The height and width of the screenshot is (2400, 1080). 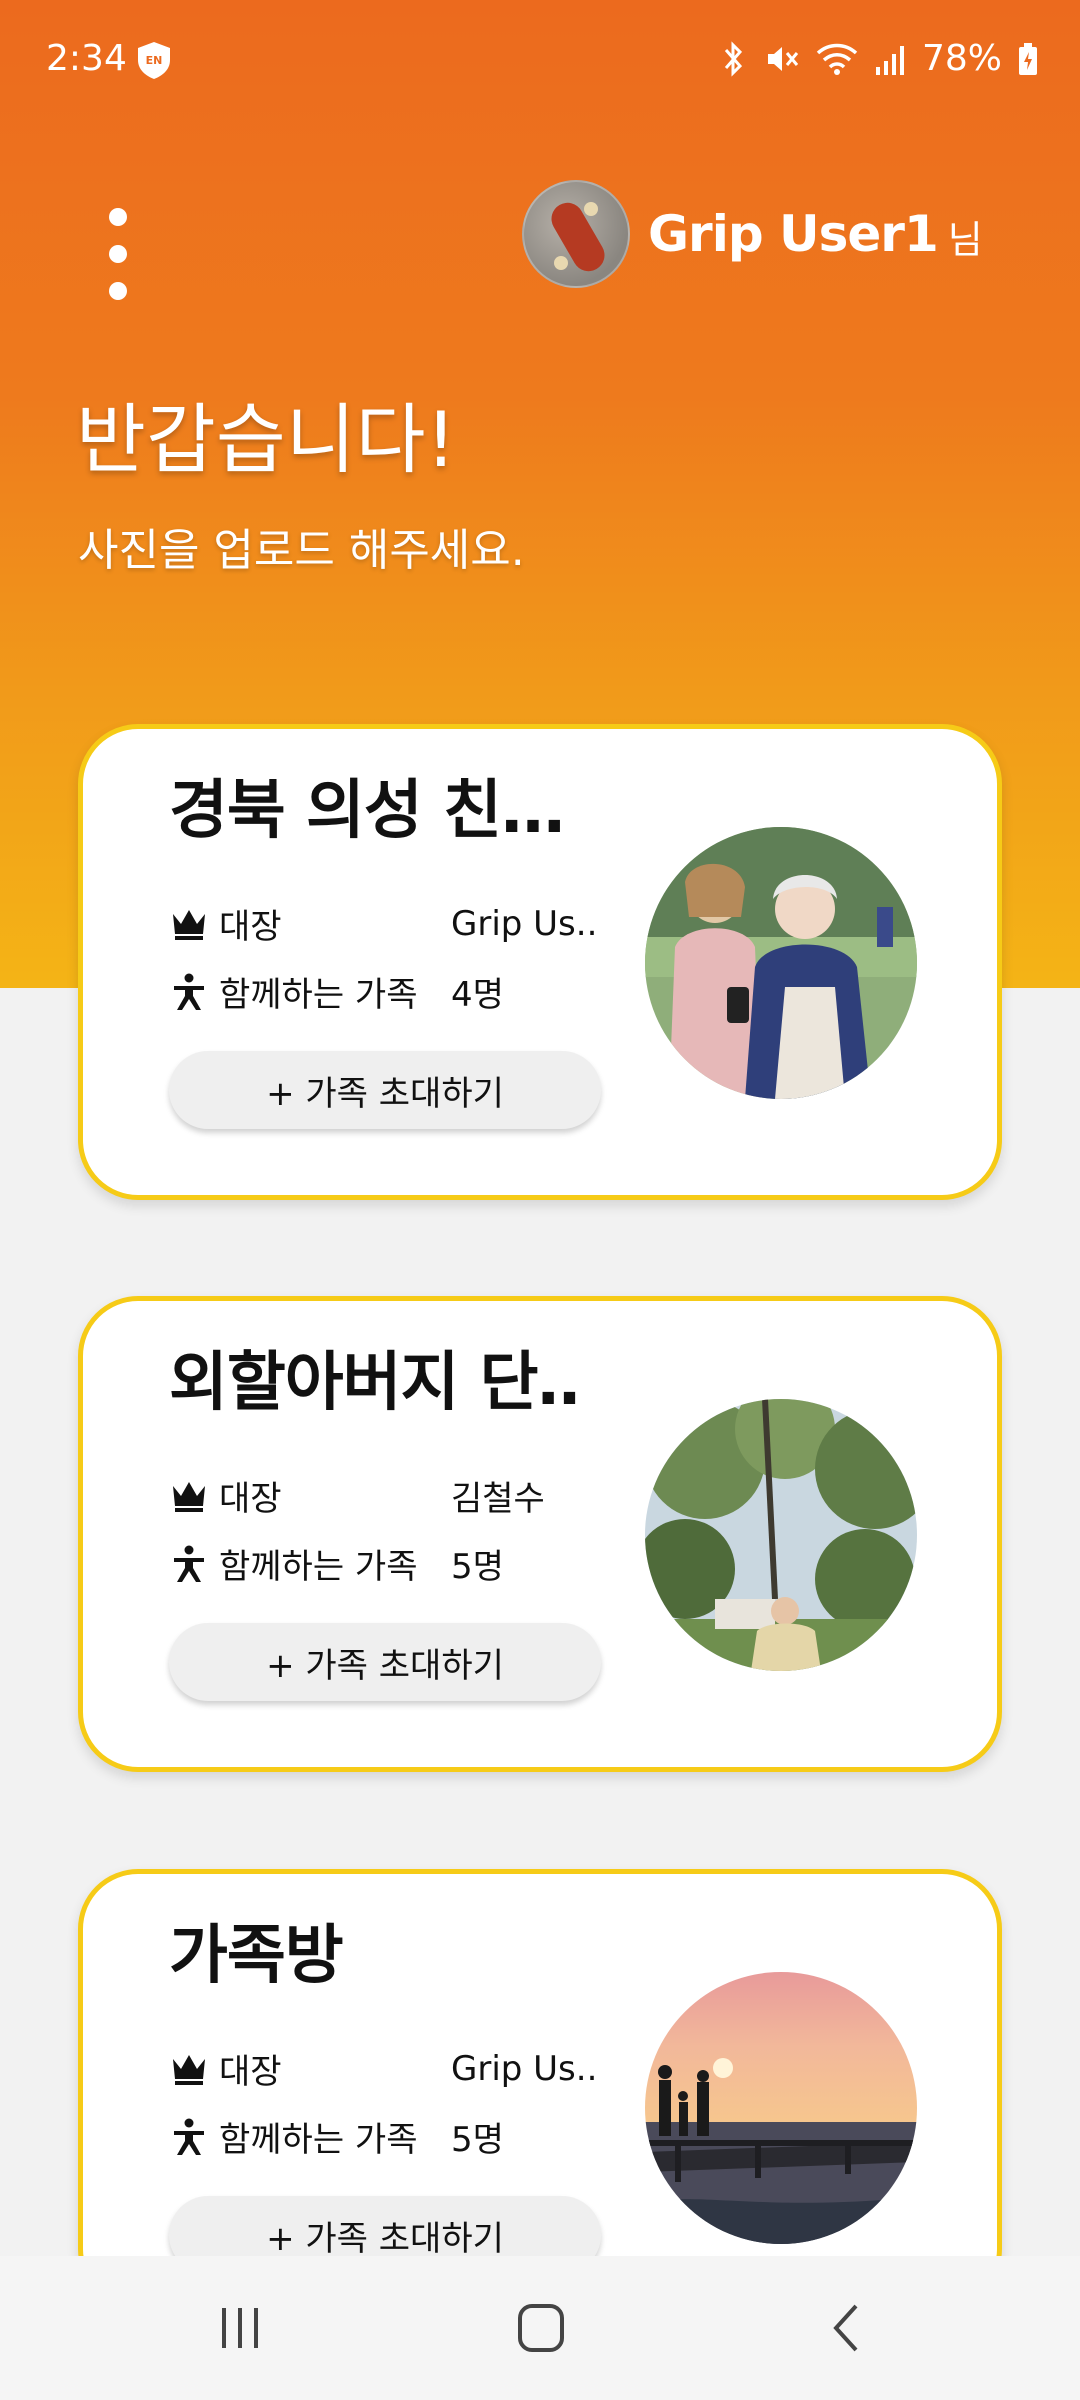 I want to click on greeting-title: 반갑습니다!, so click(x=266, y=439).